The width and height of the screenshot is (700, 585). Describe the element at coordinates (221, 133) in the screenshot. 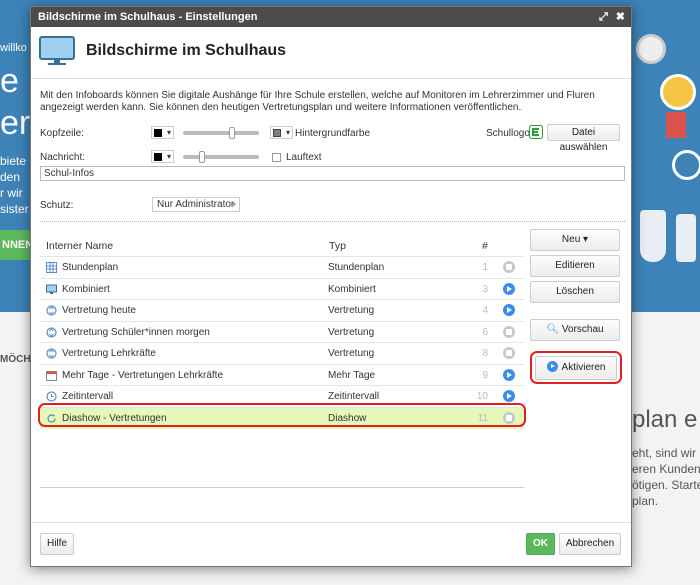

I see `kopfzeile-slider` at that location.